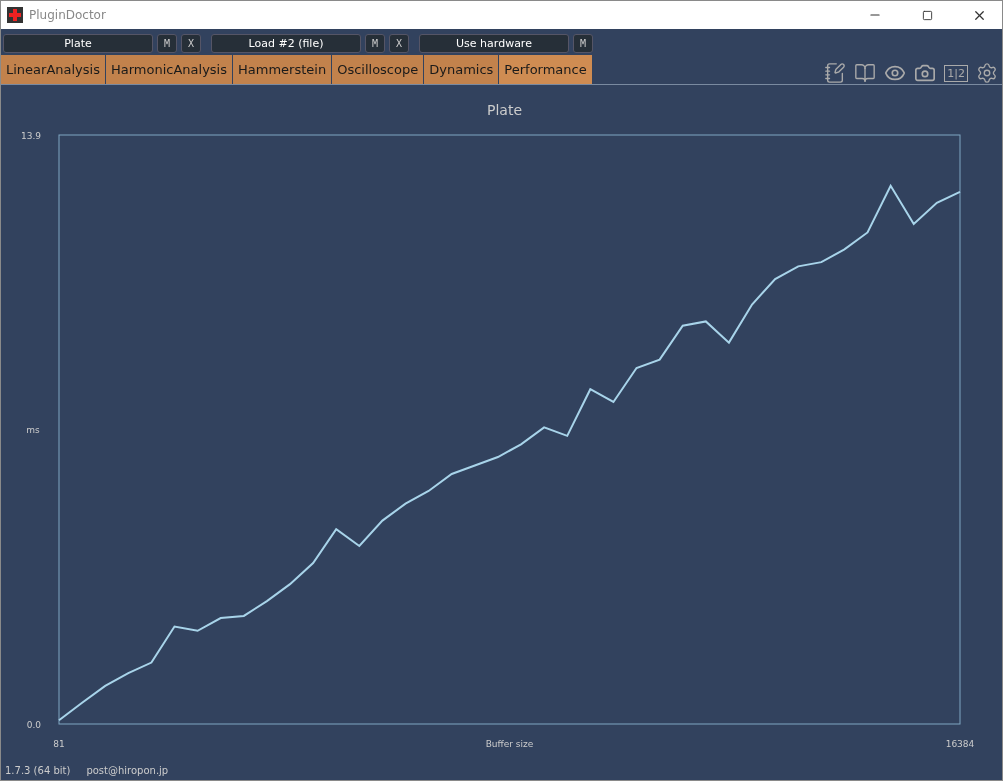 This screenshot has height=781, width=1003. Describe the element at coordinates (33, 725) in the screenshot. I see `y-tick-label: 0.0` at that location.